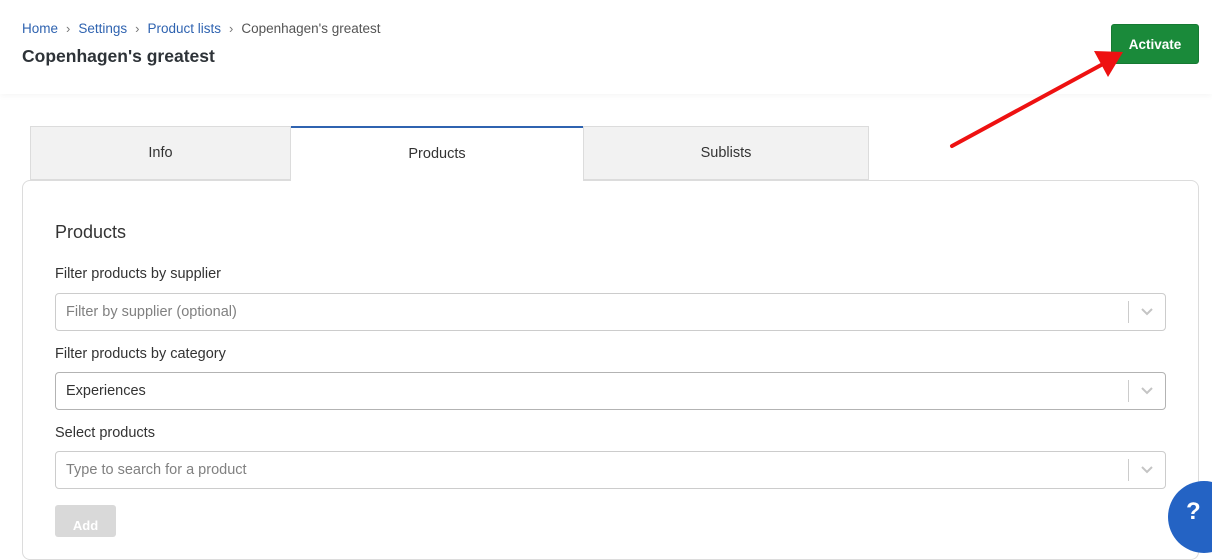  Describe the element at coordinates (118, 56) in the screenshot. I see `page-title: Copenhagen's greatest` at that location.